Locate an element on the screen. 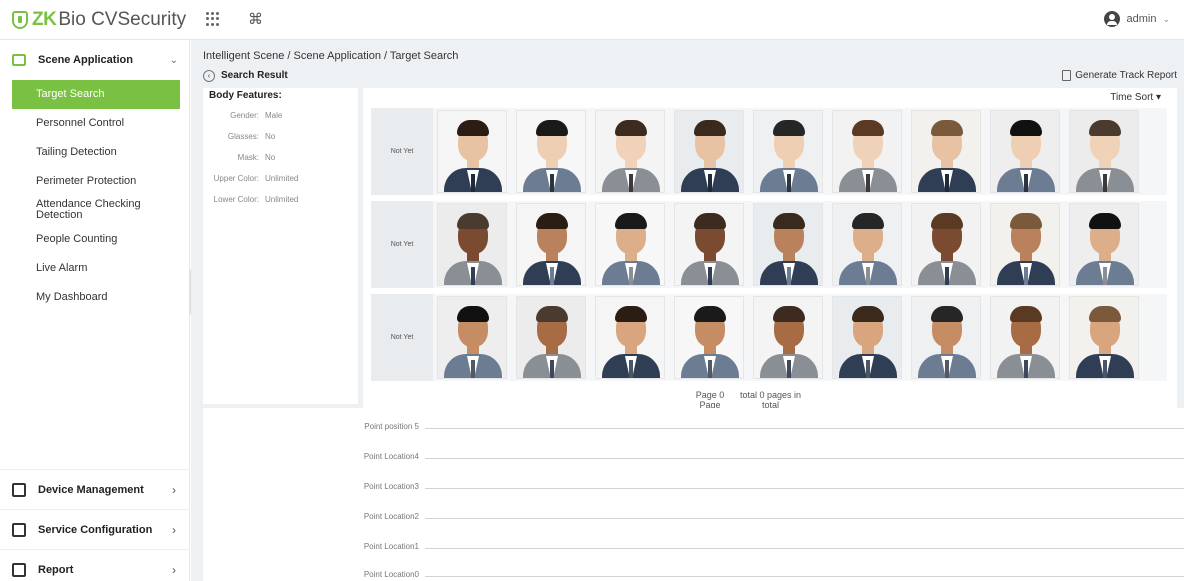 The image size is (1184, 581). service-icon is located at coordinates (19, 529).